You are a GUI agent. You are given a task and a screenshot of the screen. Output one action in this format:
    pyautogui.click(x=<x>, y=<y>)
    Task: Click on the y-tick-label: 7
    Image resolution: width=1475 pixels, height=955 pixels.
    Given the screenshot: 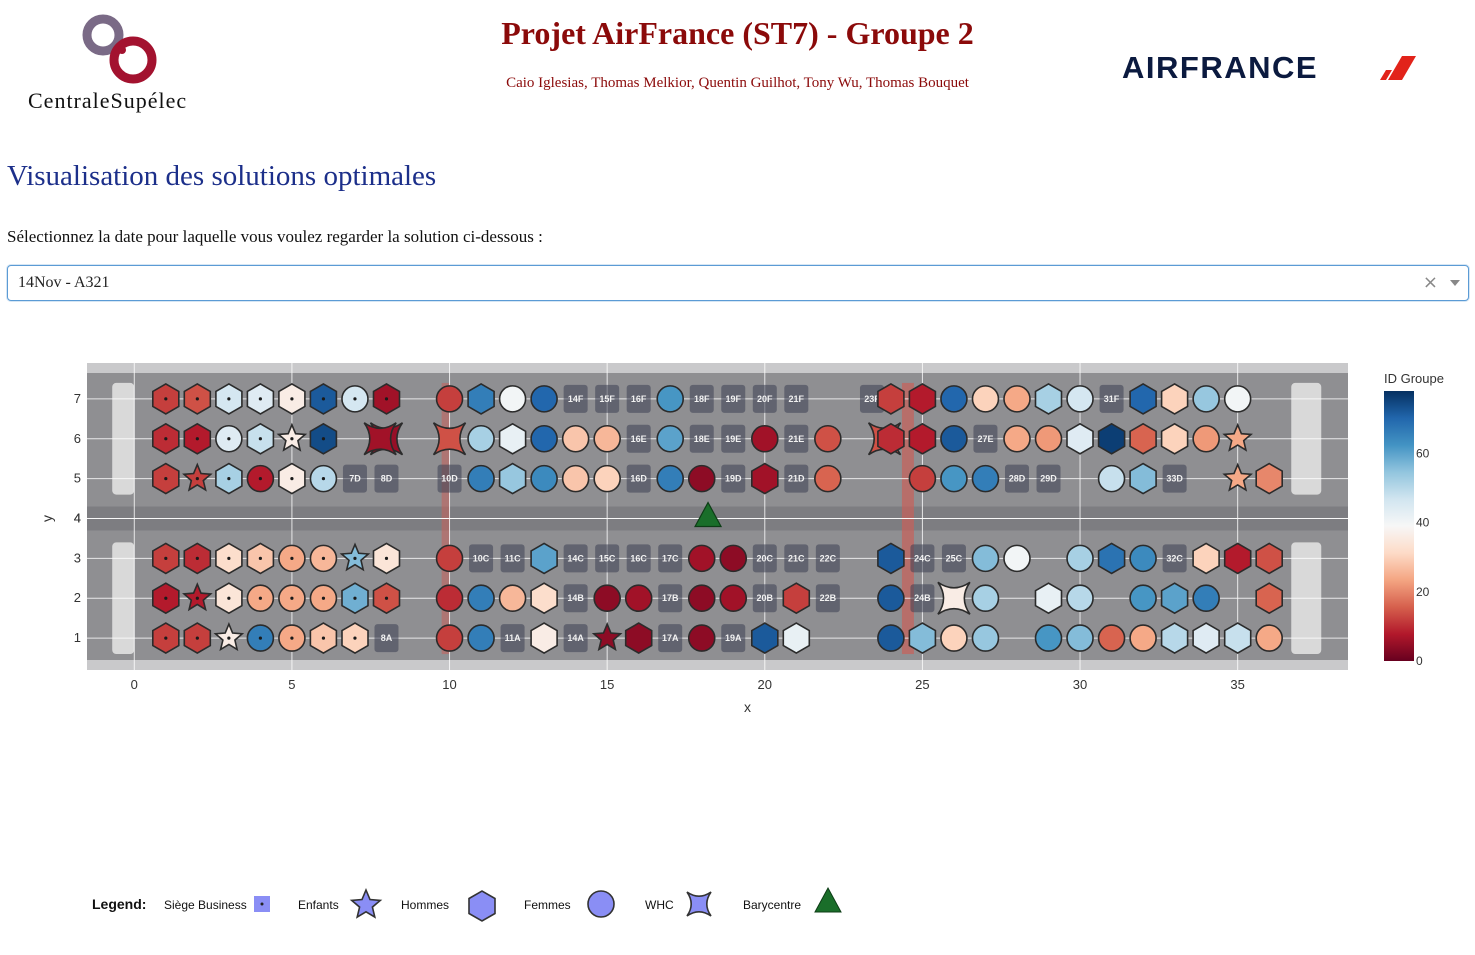 What is the action you would take?
    pyautogui.click(x=77, y=398)
    